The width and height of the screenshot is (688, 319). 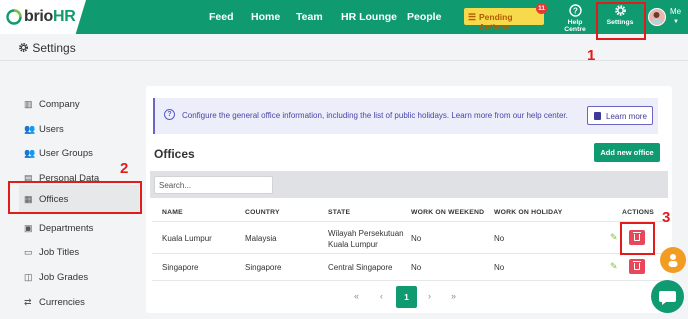 I want to click on pending-actions-label: Pending Actions, so click(x=496, y=22).